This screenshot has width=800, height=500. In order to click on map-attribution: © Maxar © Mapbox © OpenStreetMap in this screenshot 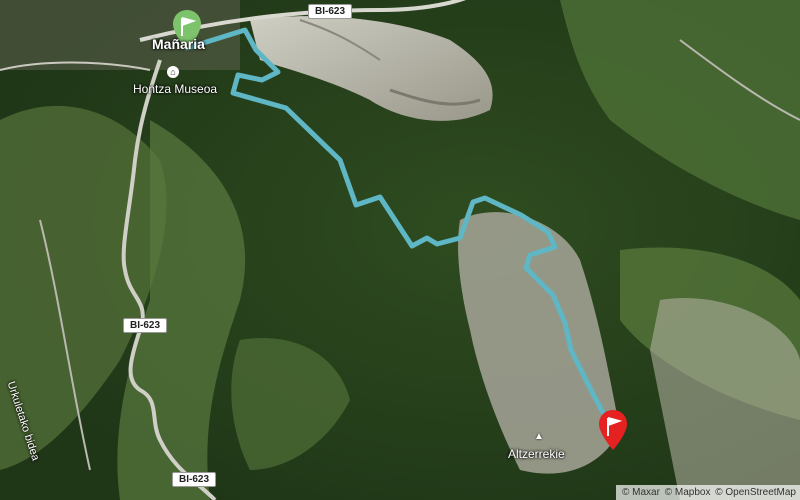, I will do `click(708, 492)`.